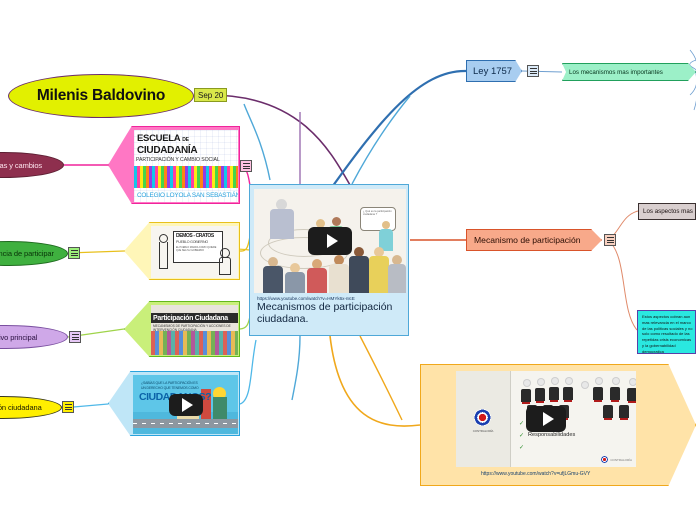 This screenshot has width=696, height=520. I want to click on node-mecanismos-importantes: Los mecanismos mas importantes, so click(629, 72).